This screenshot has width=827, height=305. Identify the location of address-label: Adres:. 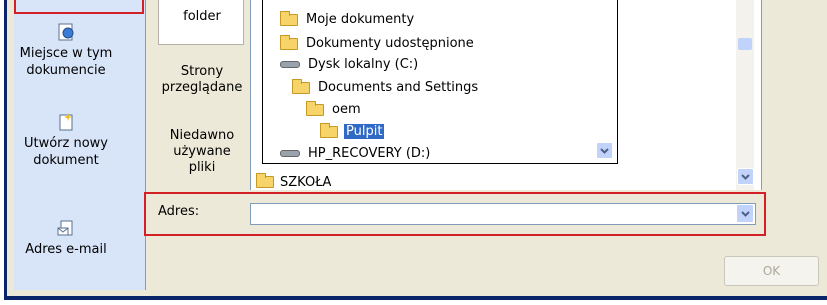
(179, 211).